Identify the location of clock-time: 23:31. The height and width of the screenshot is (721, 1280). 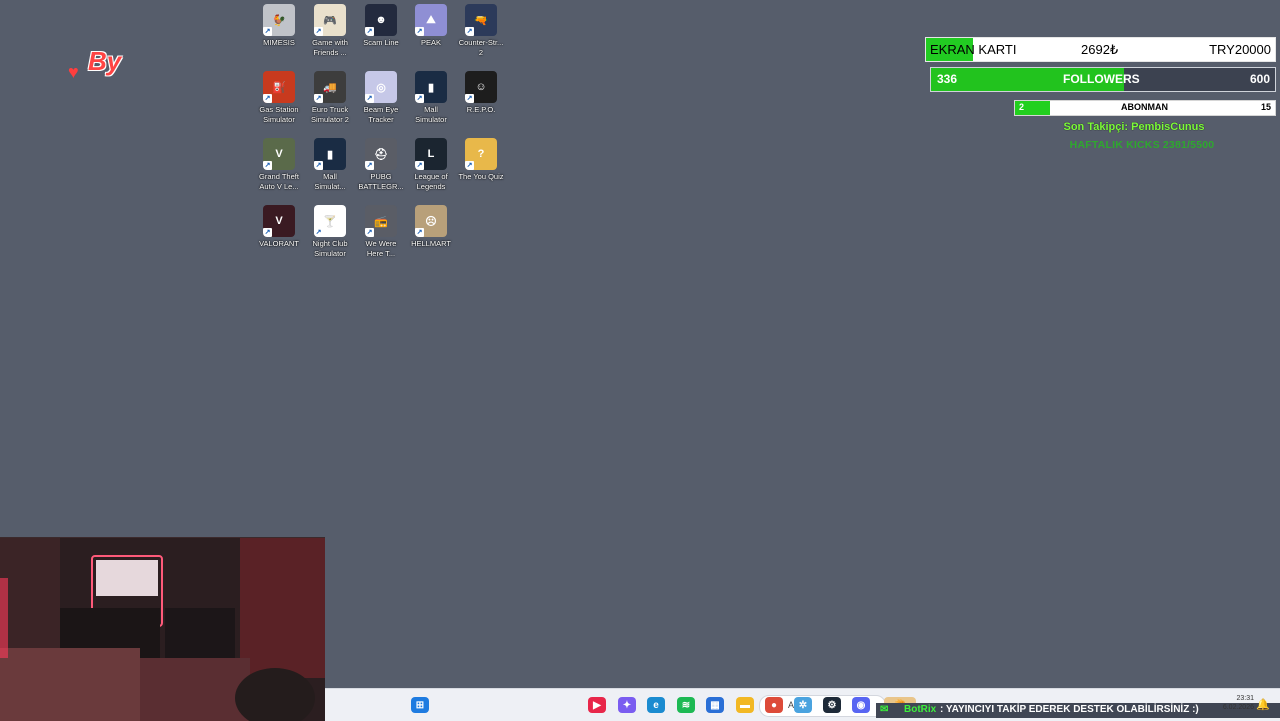
(1245, 698).